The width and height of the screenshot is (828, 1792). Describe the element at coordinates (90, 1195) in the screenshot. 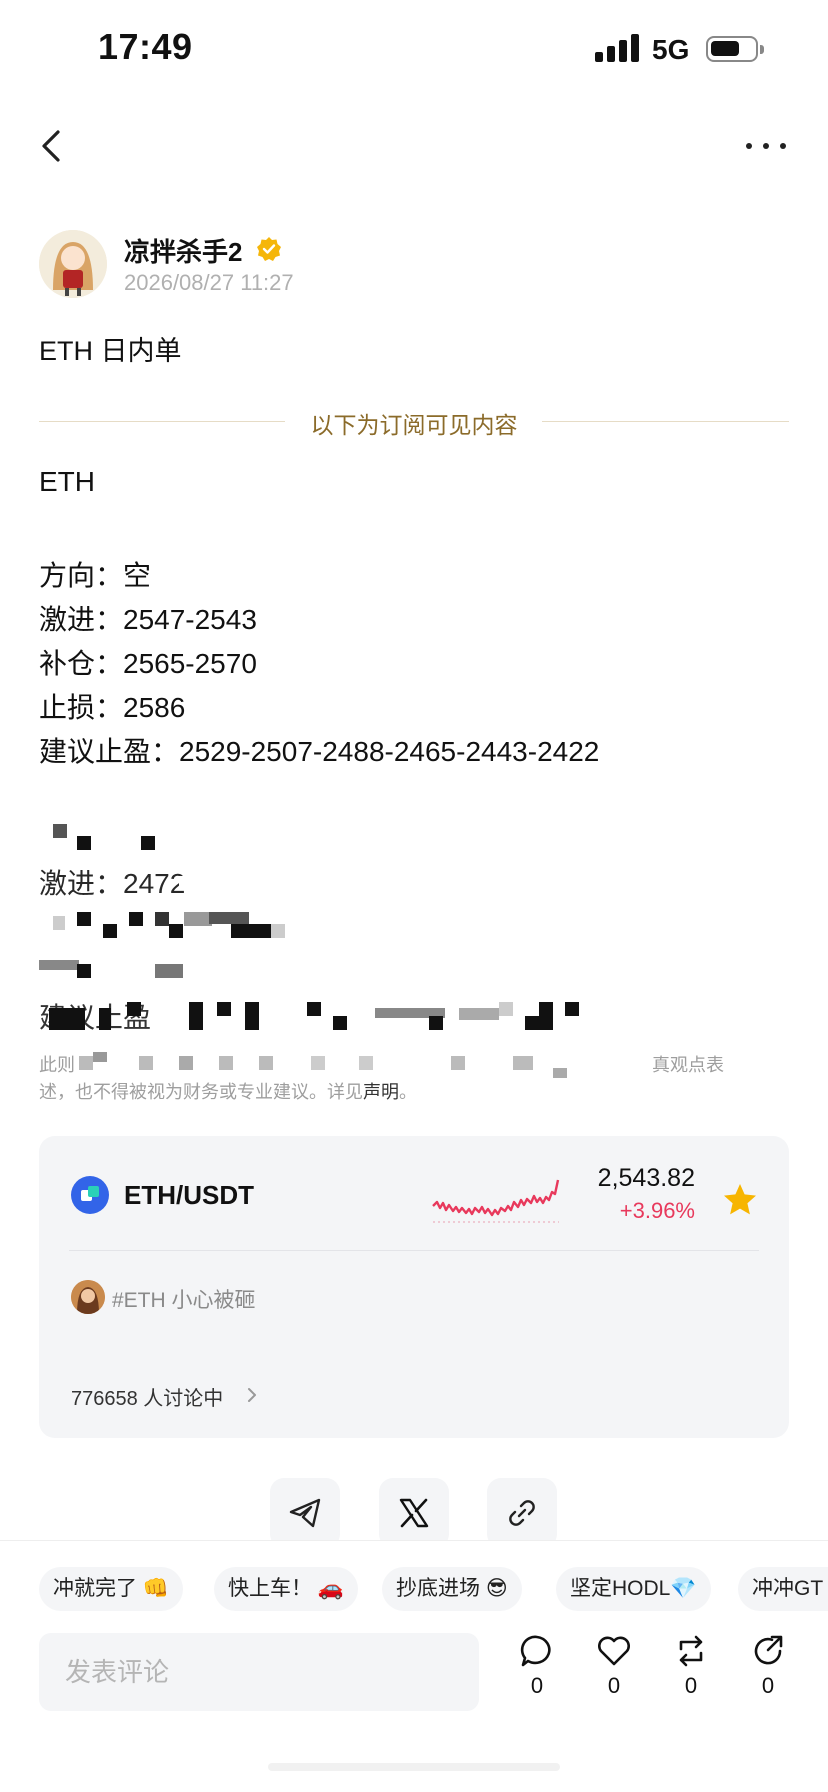

I see `eth-usdt-coin-icon` at that location.